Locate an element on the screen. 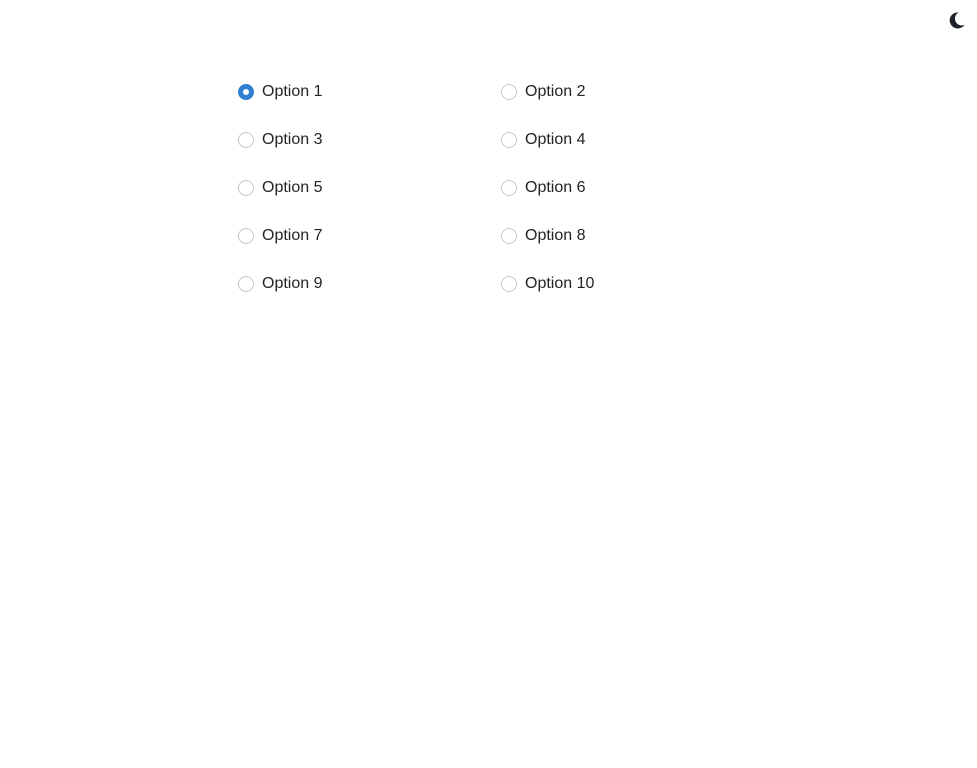 This screenshot has width=977, height=768. radio-label: Option 3 is located at coordinates (292, 139).